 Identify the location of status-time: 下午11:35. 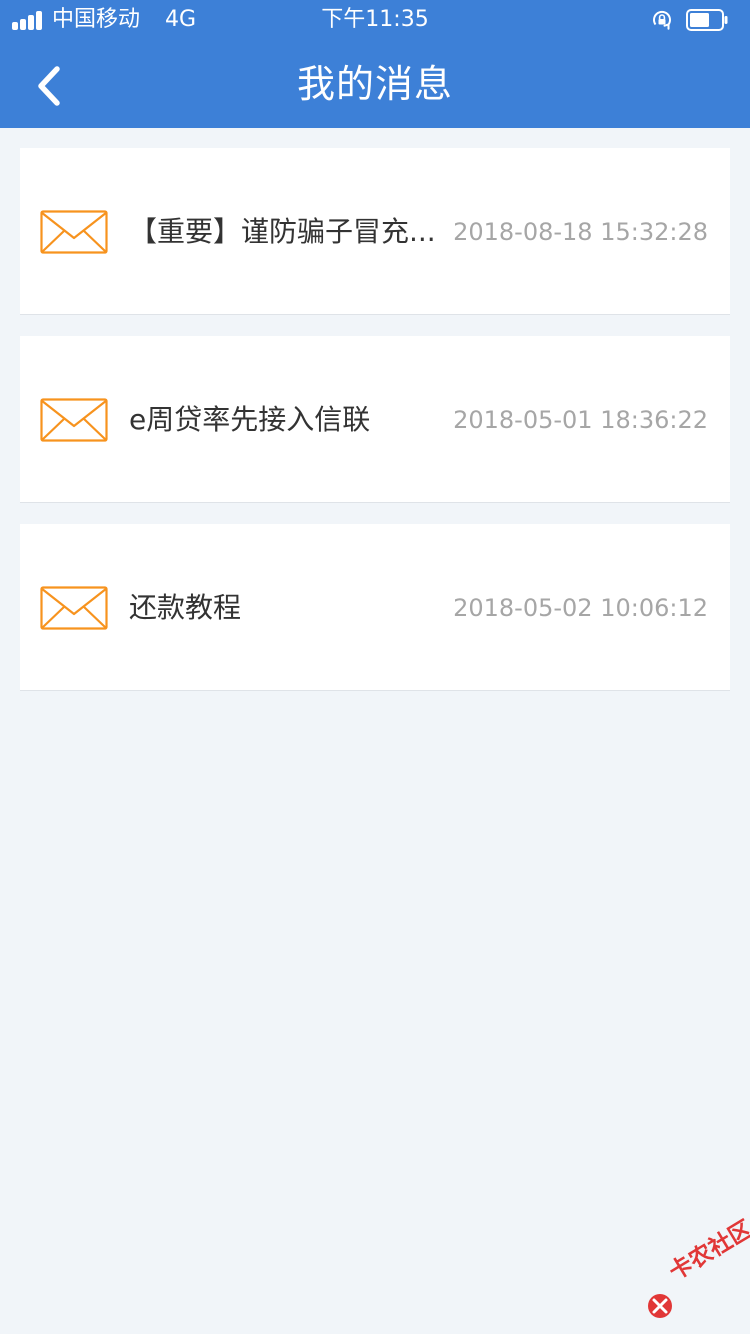
(375, 19).